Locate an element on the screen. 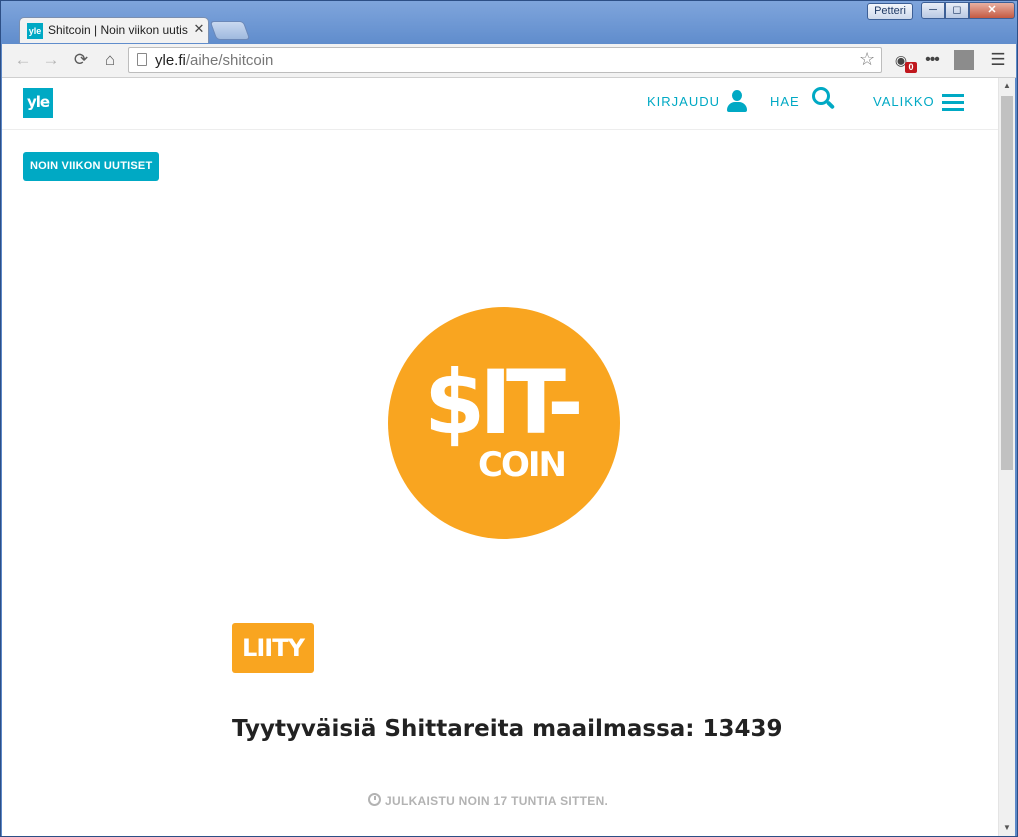  vertical-scrollbar: ▲ ▼ is located at coordinates (1006, 457).